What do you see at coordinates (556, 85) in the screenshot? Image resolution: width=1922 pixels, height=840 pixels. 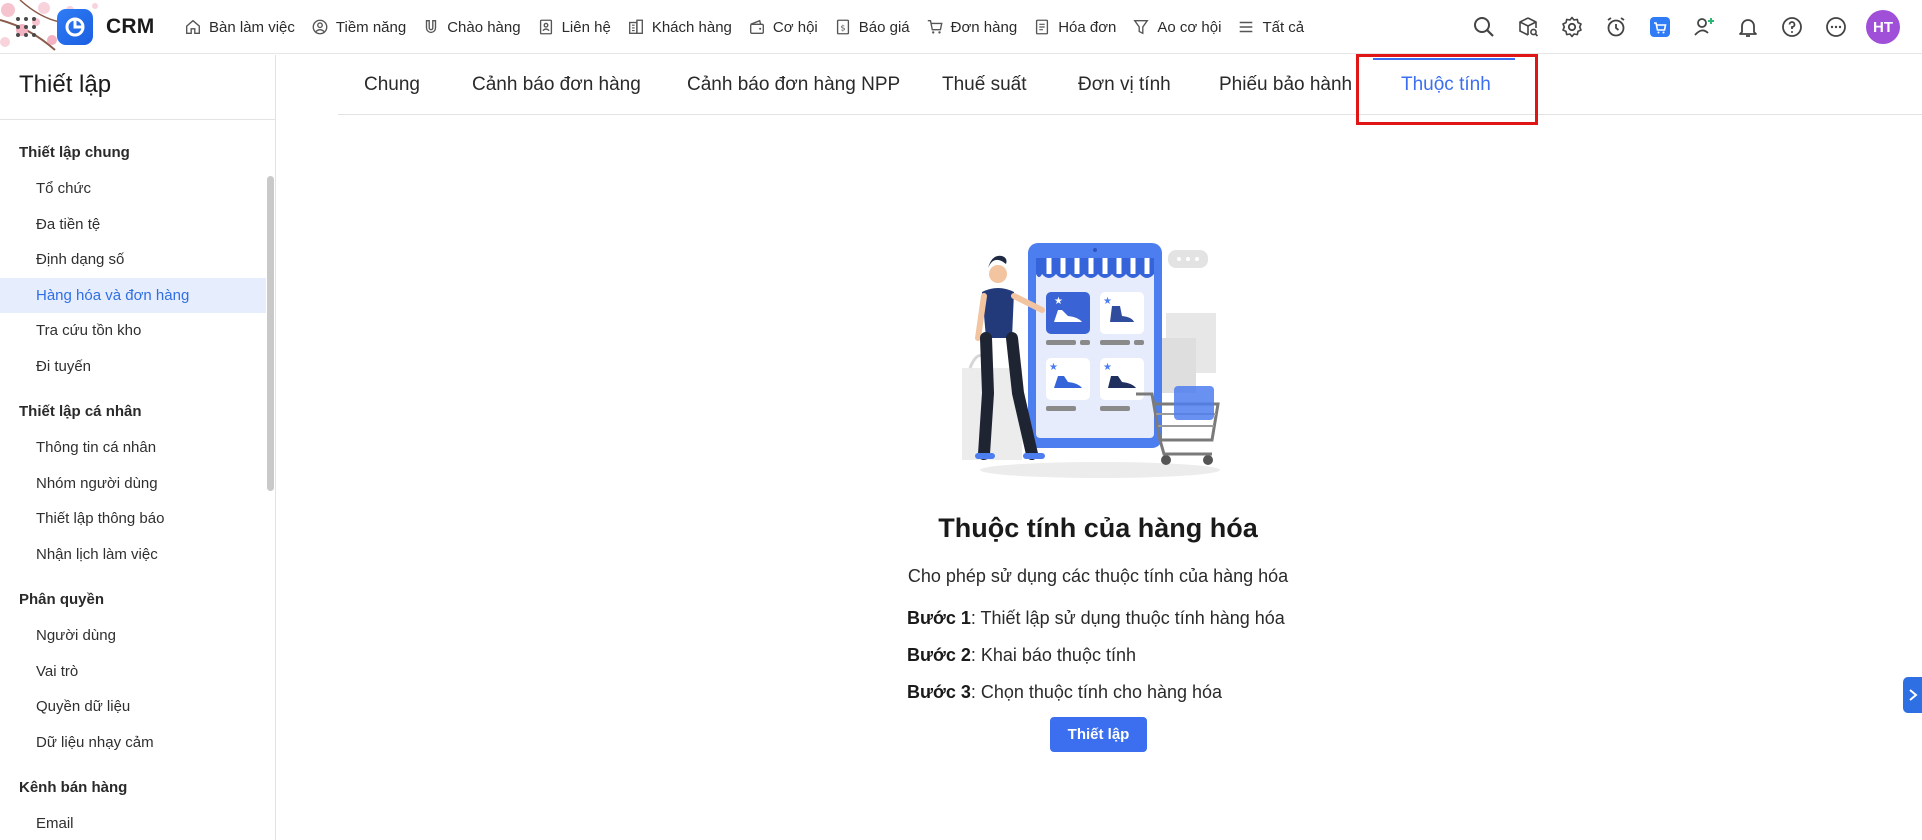 I see `tab-order-warning: Cảnh báo đơn hàng` at bounding box center [556, 85].